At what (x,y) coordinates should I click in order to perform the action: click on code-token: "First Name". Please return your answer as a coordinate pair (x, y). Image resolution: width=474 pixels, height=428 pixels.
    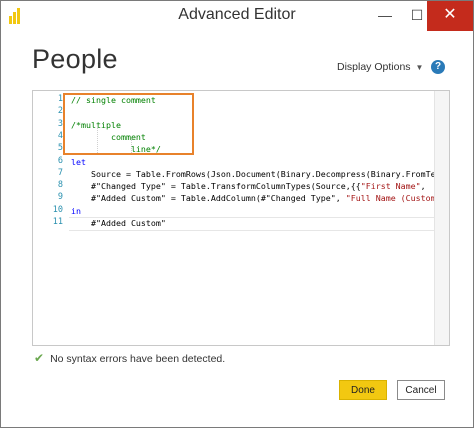
    Looking at the image, I should click on (390, 186).